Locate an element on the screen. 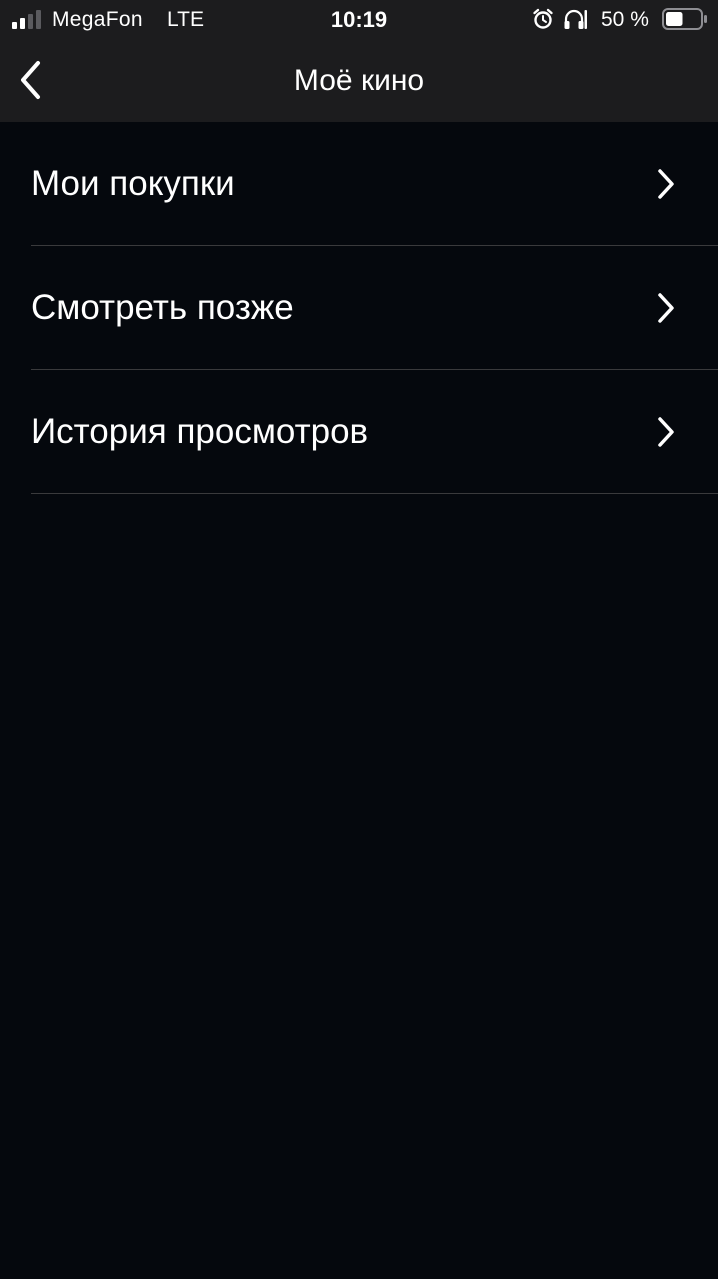 The image size is (718, 1279). navigation-bar: Моё кино is located at coordinates (359, 81).